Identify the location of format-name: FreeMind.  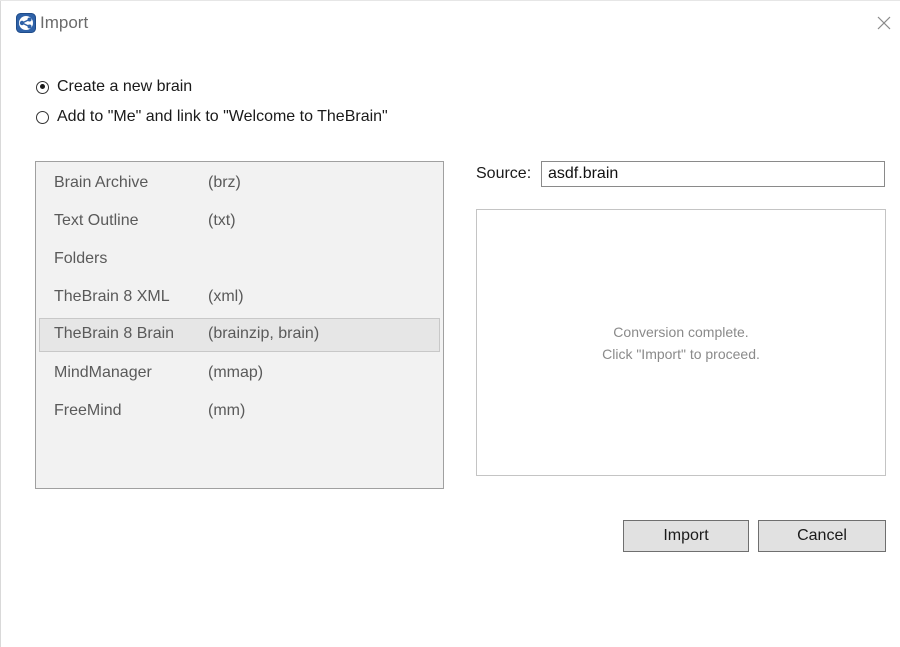
(88, 410).